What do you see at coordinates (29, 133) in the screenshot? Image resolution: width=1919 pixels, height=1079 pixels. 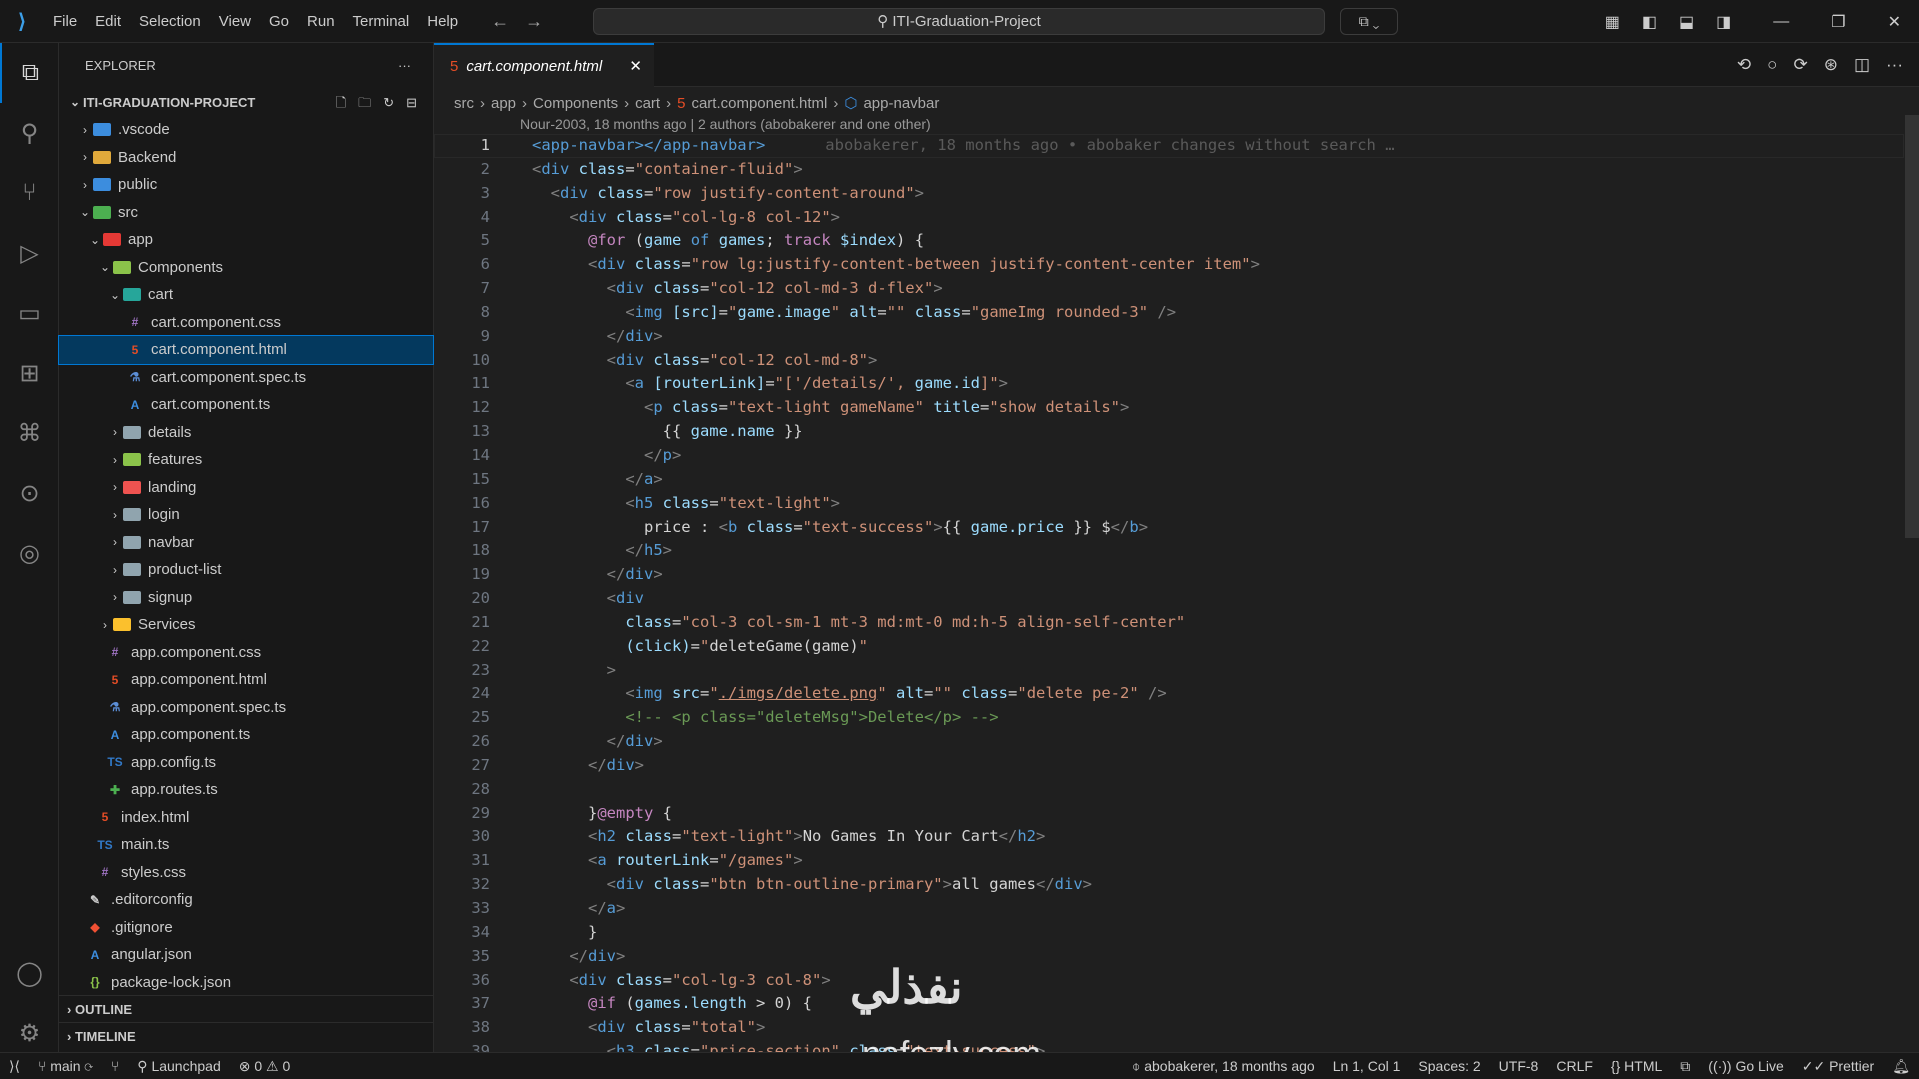 I see `search-icon: ⚲` at bounding box center [29, 133].